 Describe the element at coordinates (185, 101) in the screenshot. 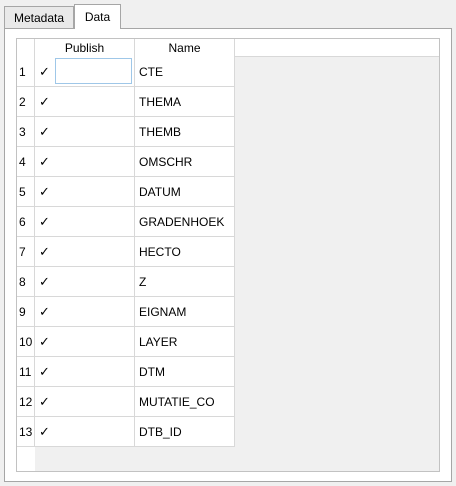

I see `name-cell: THEMA` at that location.